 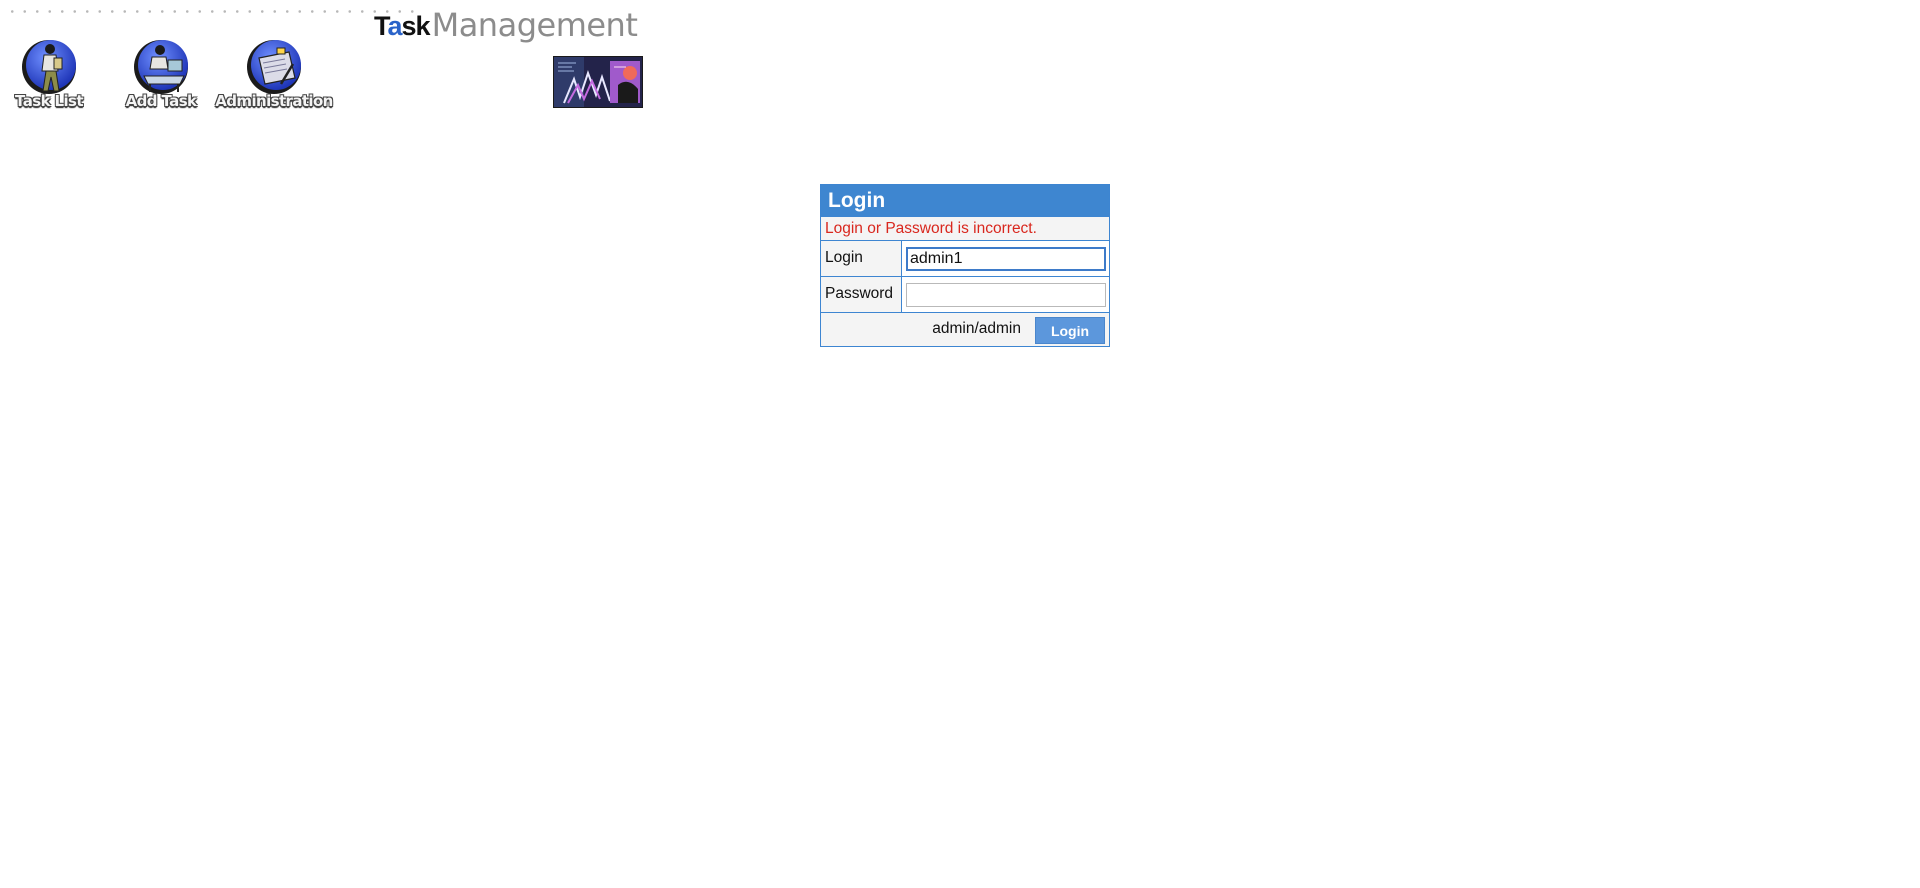 I want to click on login-row: Login, so click(x=965, y=258).